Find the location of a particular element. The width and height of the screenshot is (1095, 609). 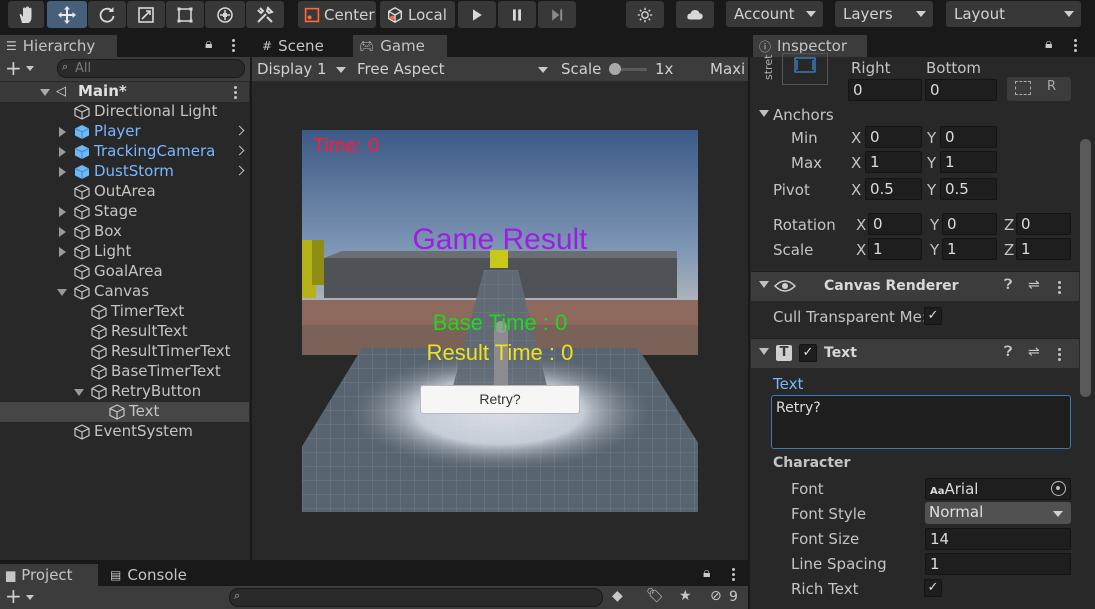

hierarchy-item: RetryButton is located at coordinates (124, 392).